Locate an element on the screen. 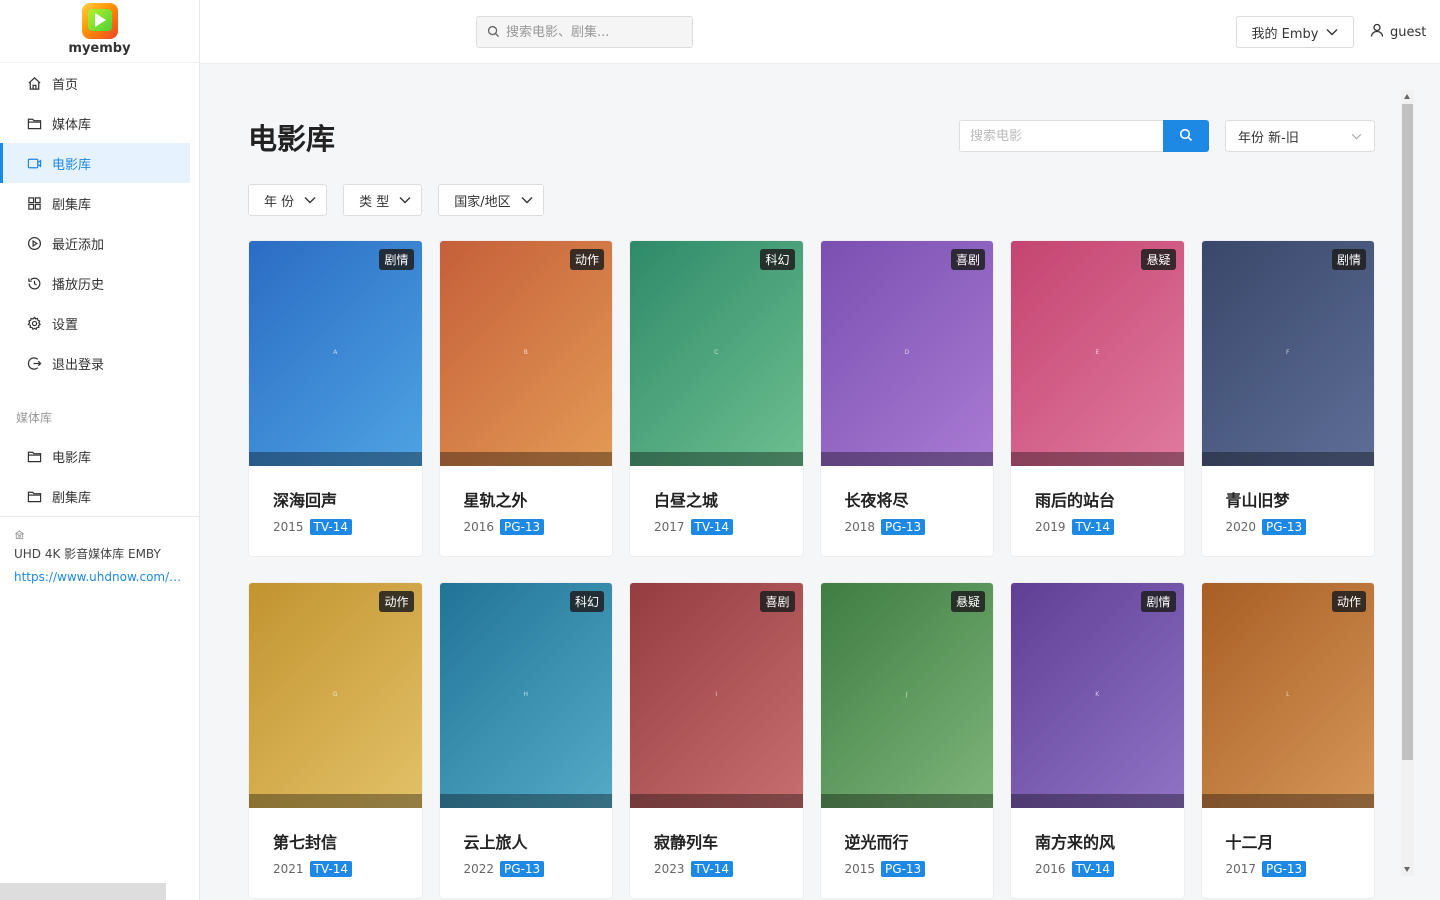 Image resolution: width=1440 pixels, height=900 pixels. sidebar-item-recent: 最近添加 is located at coordinates (95, 243).